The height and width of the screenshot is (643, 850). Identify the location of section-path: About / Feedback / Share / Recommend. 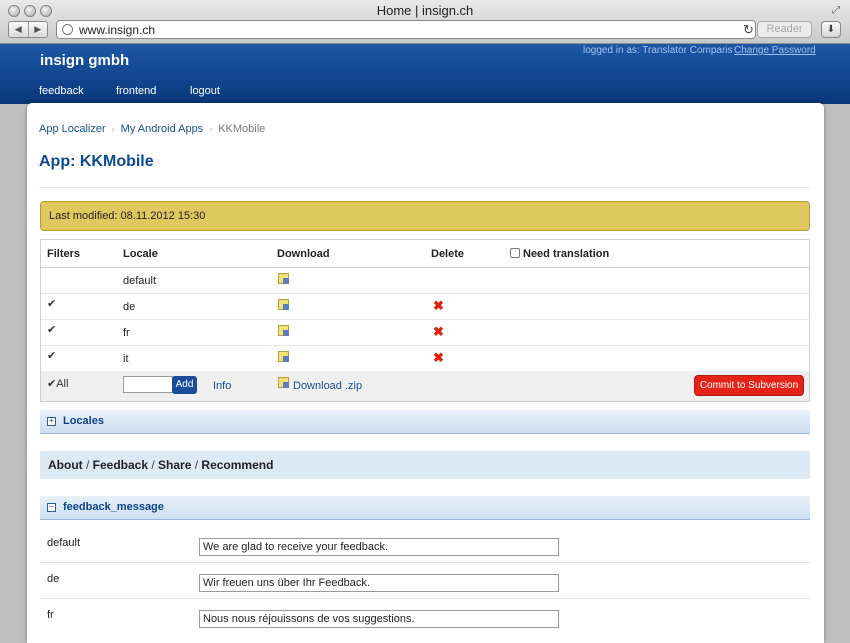
(160, 465).